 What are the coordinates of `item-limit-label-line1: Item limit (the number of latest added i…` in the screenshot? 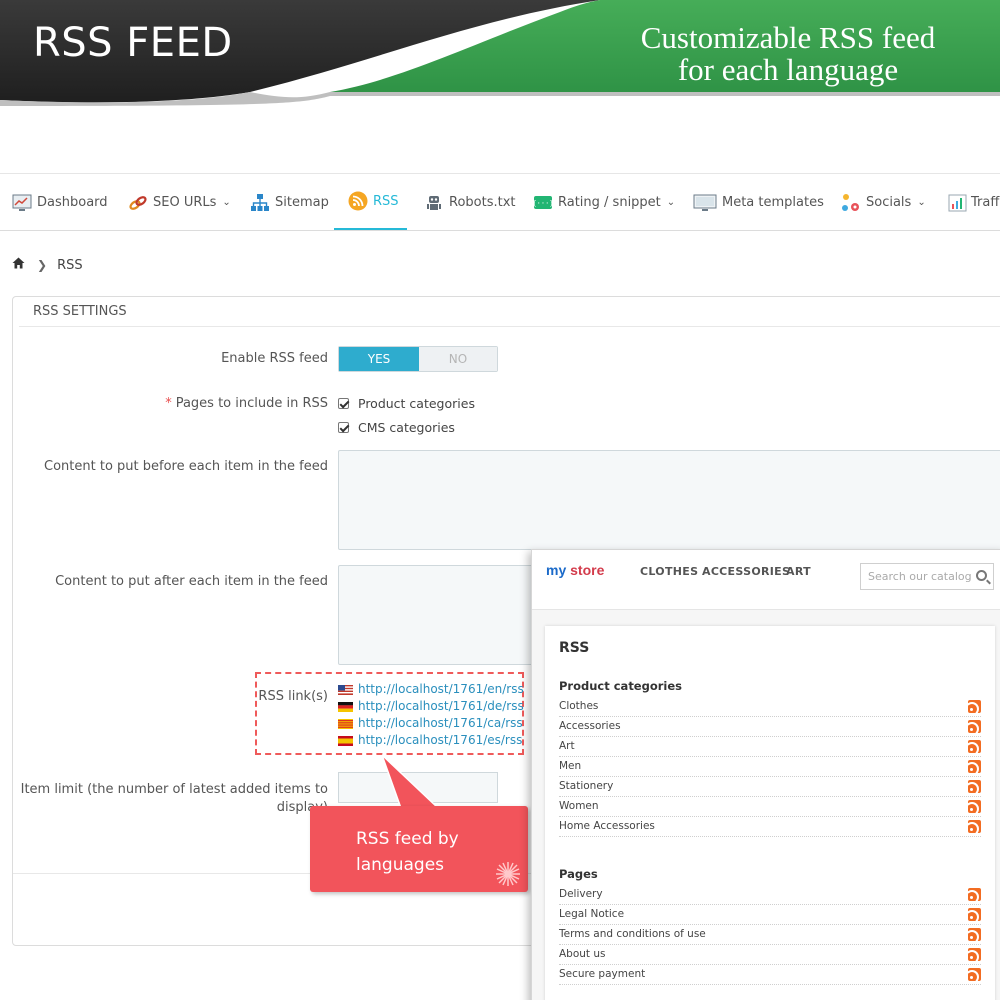 It's located at (174, 789).